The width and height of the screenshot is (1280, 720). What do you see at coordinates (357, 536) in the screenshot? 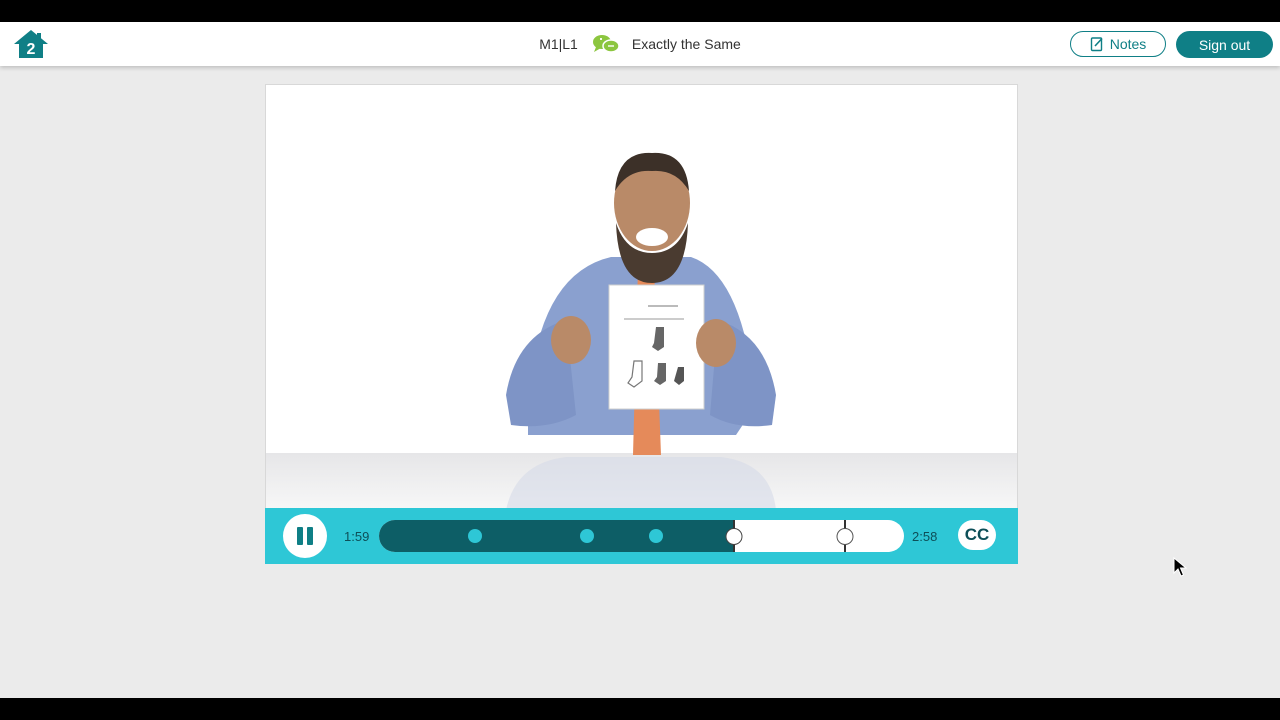
I see `current-time: 1:59` at bounding box center [357, 536].